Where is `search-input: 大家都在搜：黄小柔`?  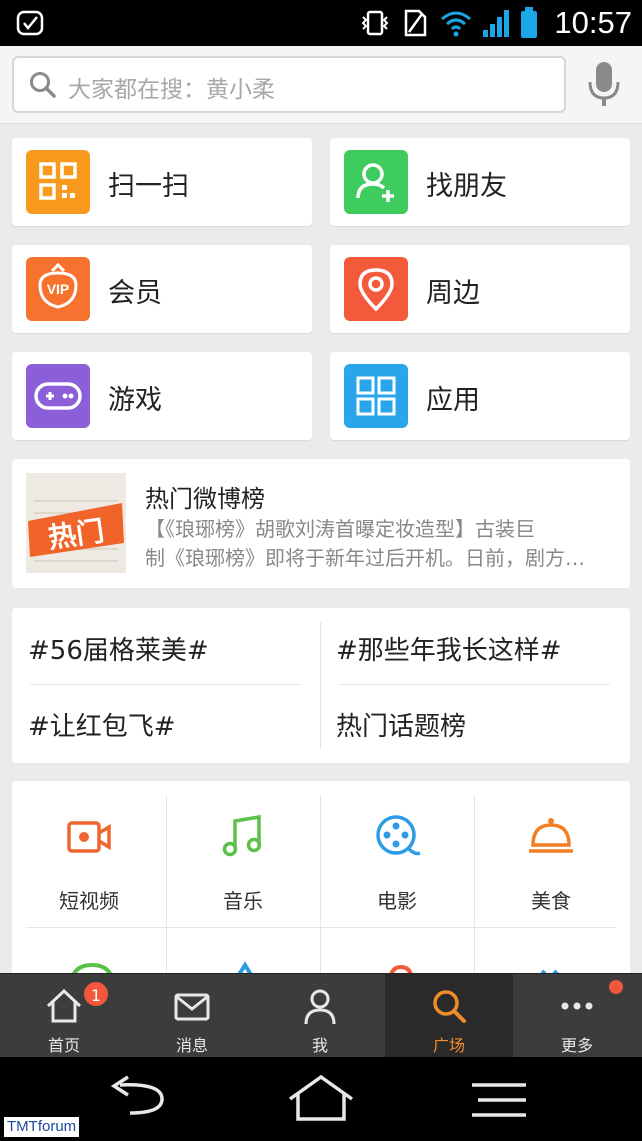
search-input: 大家都在搜：黄小柔 is located at coordinates (289, 84).